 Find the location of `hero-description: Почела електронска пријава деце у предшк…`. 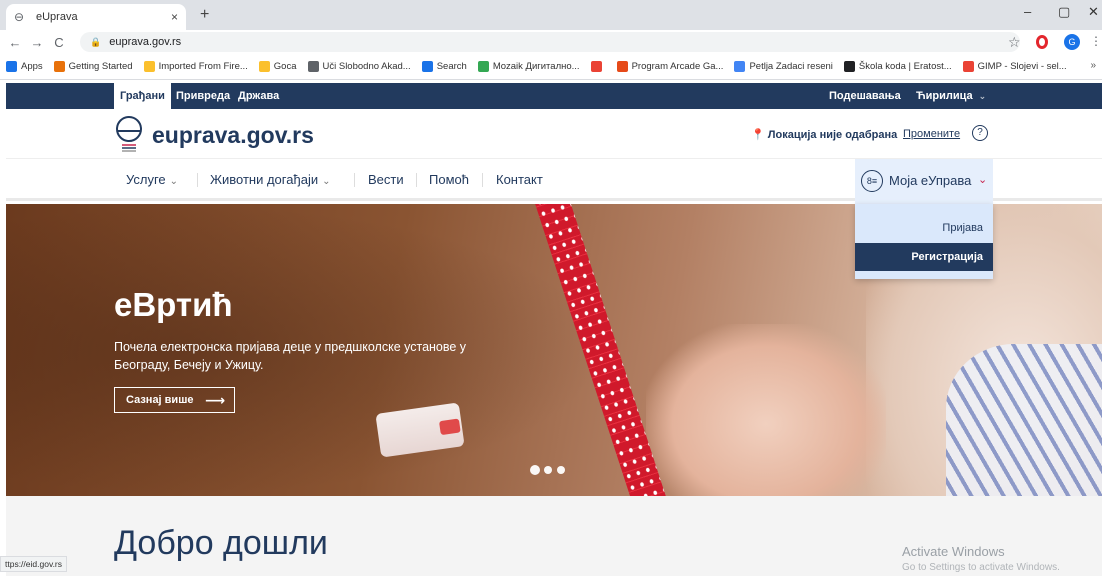

hero-description: Почела електронска пријава деце у предшк… is located at coordinates (290, 356).